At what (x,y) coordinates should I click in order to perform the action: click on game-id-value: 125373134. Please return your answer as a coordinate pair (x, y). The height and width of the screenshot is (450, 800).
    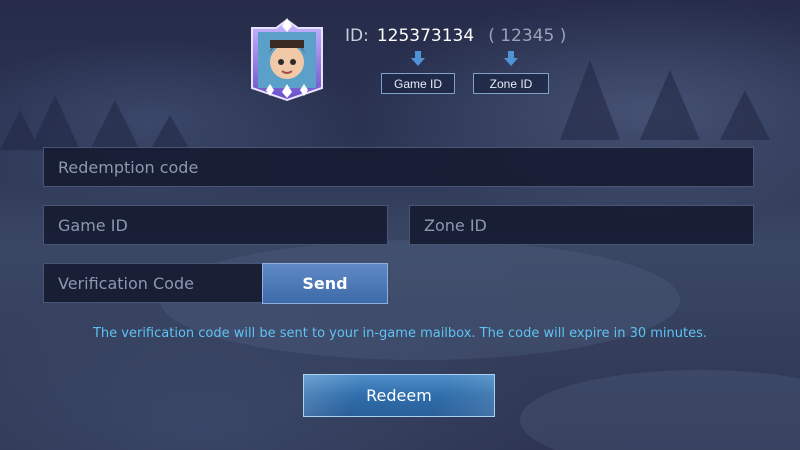
    Looking at the image, I should click on (425, 36).